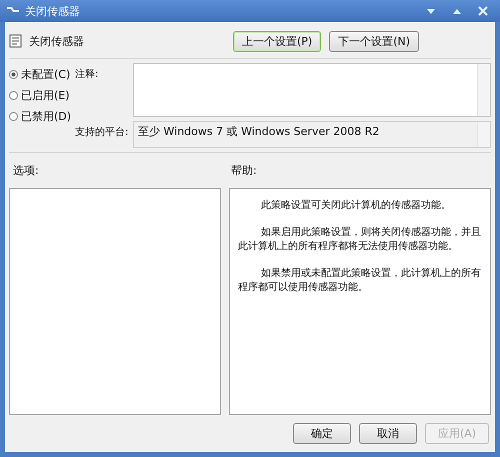  I want to click on policy-title: 关闭传感器, so click(56, 41).